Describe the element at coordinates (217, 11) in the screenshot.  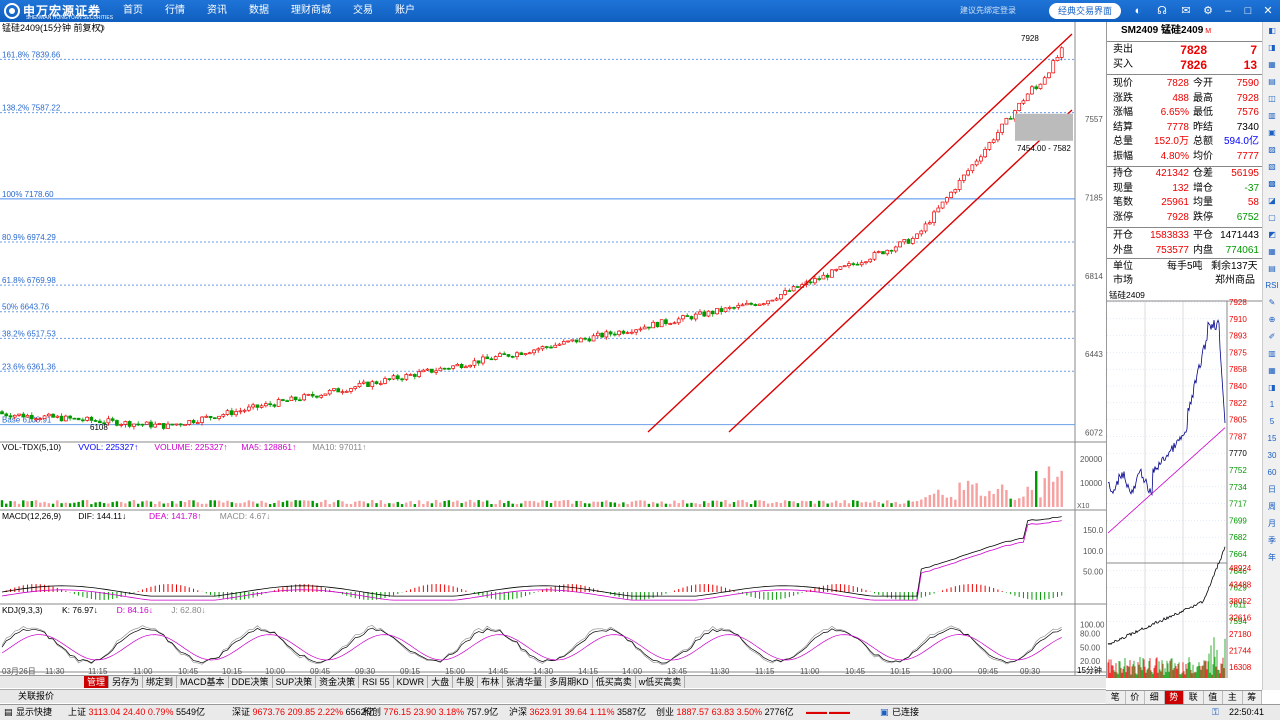
I see `menu-item-2: 资讯` at that location.